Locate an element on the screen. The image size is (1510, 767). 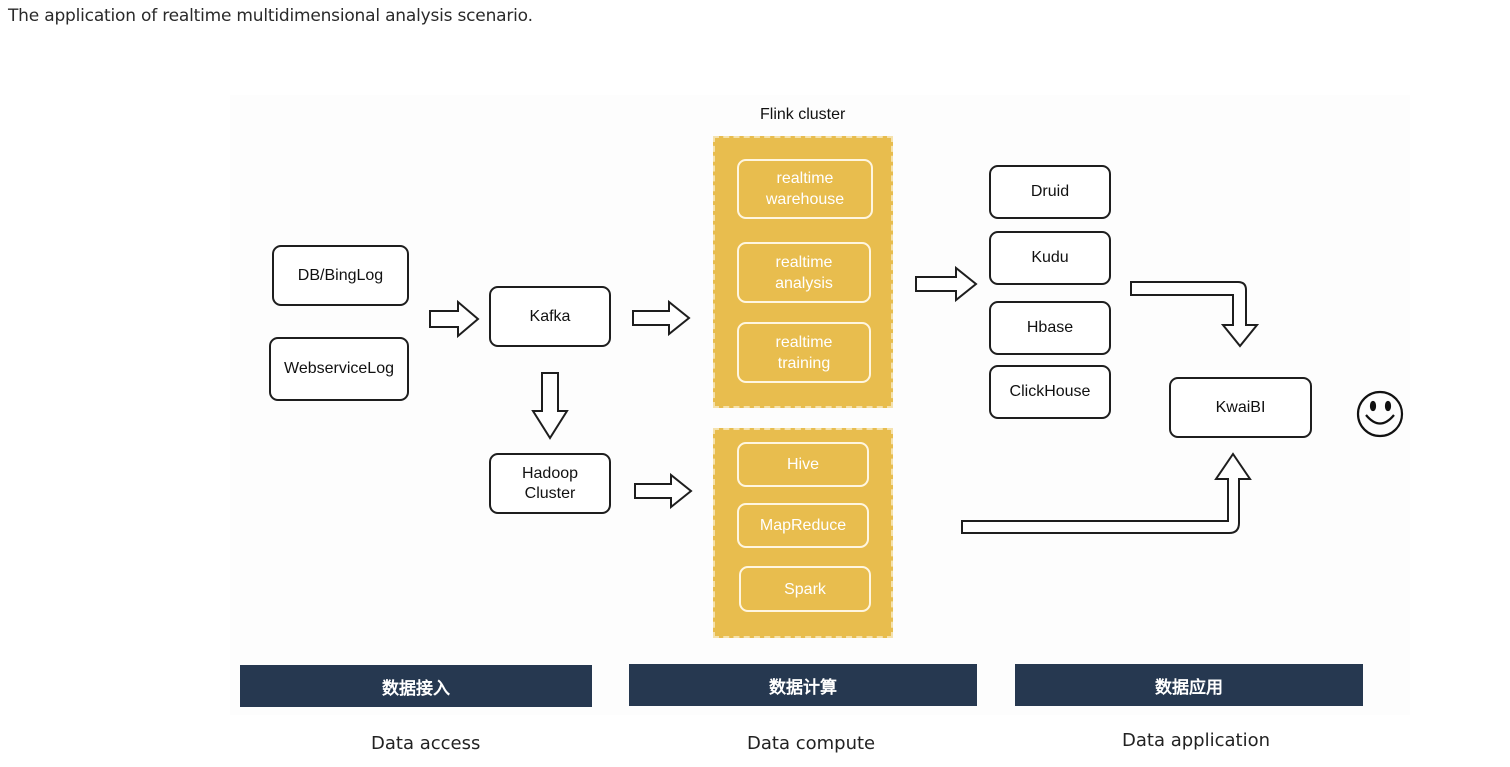
elbow-arrow-down-icon is located at coordinates (1195, 314).